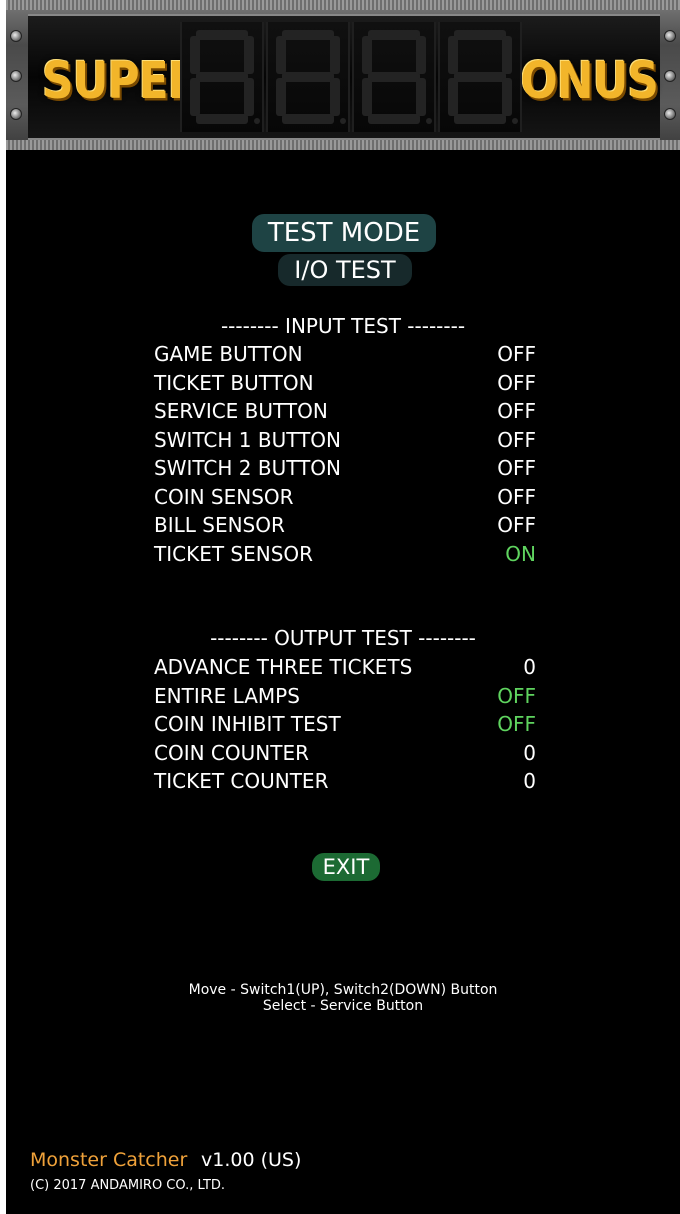 The width and height of the screenshot is (680, 1214). What do you see at coordinates (228, 354) in the screenshot?
I see `input-test-label: GAME BUTTON` at bounding box center [228, 354].